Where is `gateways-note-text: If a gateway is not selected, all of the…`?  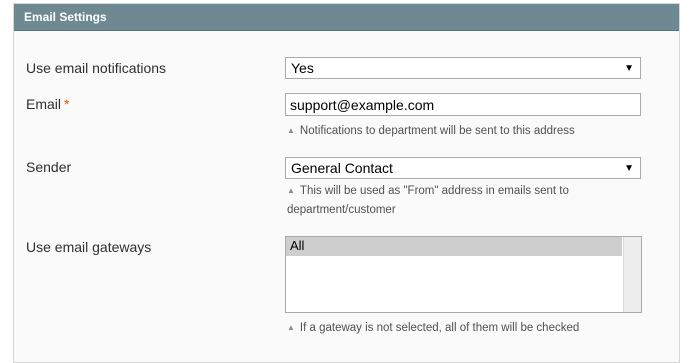
gateways-note-text: If a gateway is not selected, all of the… is located at coordinates (439, 328).